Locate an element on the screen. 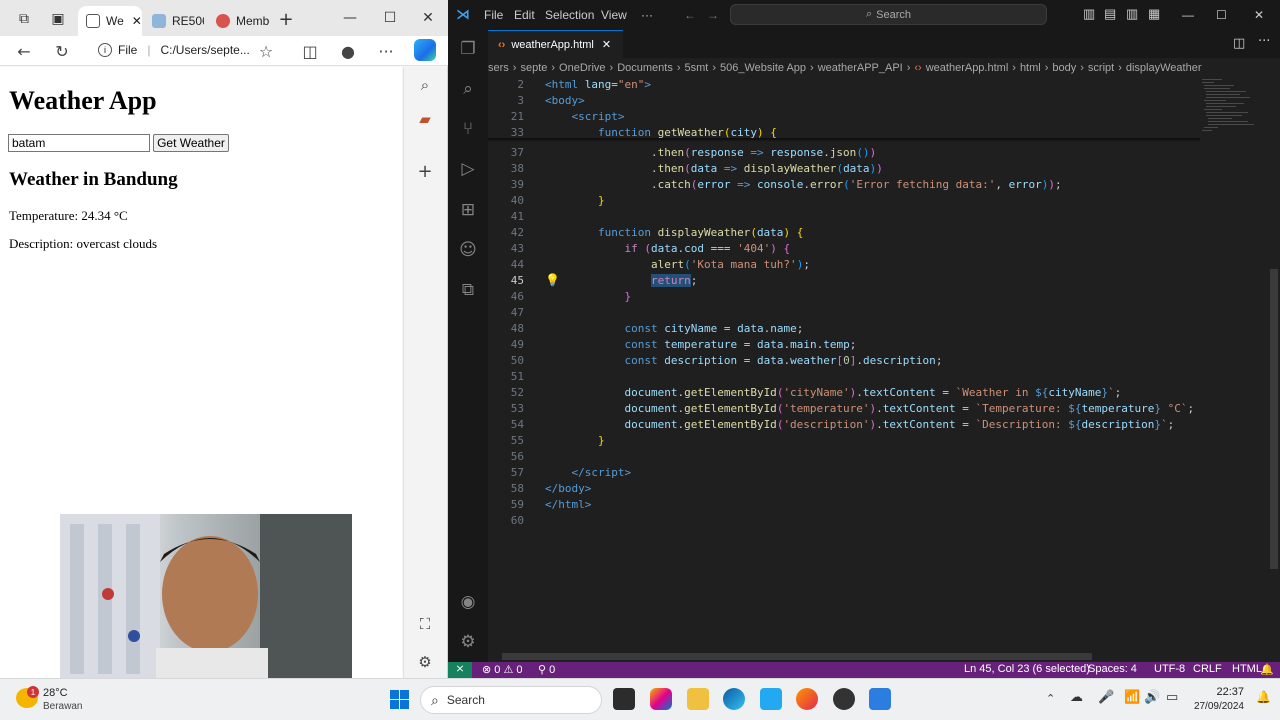 Image resolution: width=1280 pixels, height=720 pixels. copilot-icon: ☺ is located at coordinates (468, 250).